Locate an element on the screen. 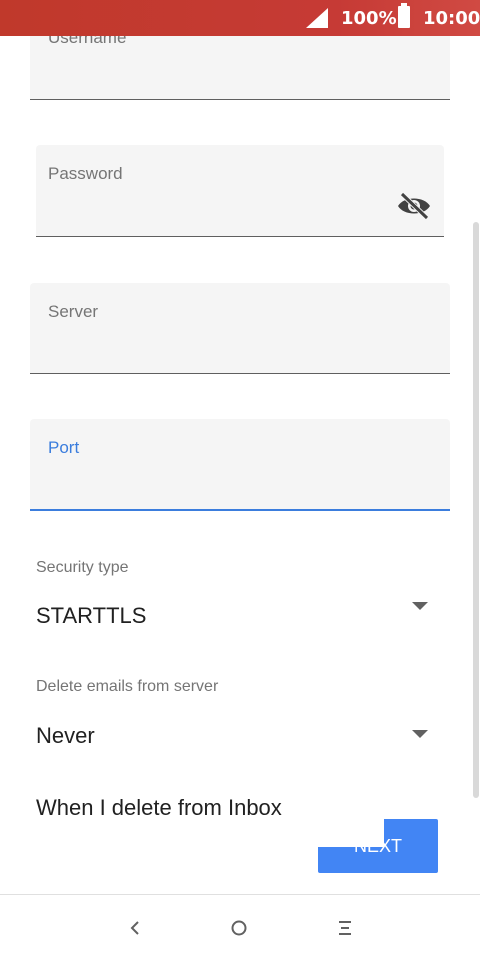  status-bar: 100% 10:00 is located at coordinates (240, 18).